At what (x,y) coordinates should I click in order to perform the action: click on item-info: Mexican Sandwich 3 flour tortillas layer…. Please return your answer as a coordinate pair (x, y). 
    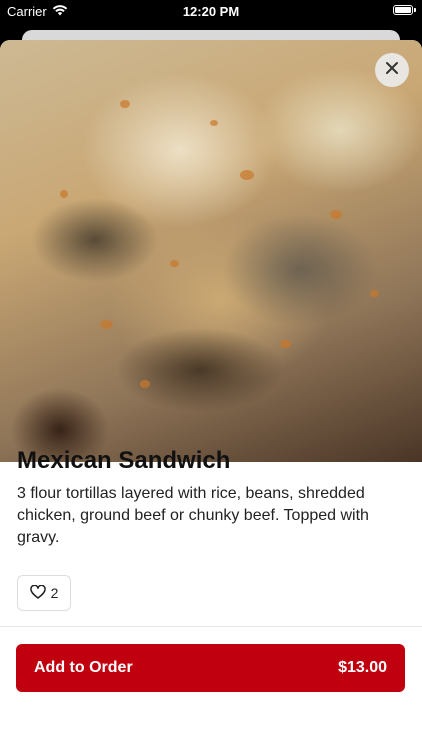
    Looking at the image, I should click on (212, 497).